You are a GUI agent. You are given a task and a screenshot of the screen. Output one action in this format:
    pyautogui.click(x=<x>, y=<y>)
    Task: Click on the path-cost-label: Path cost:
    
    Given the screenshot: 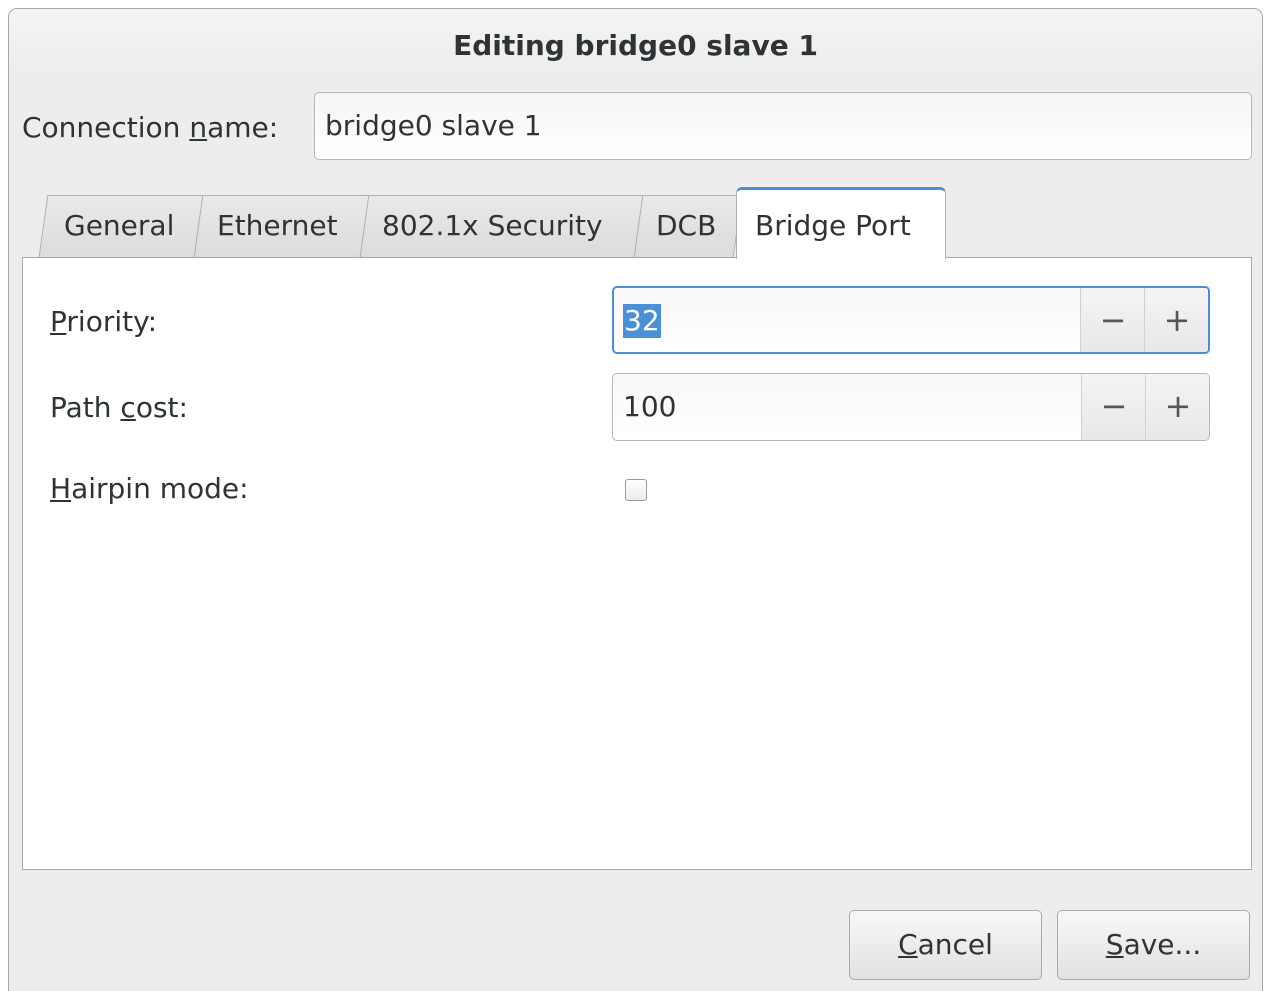 What is the action you would take?
    pyautogui.click(x=119, y=407)
    